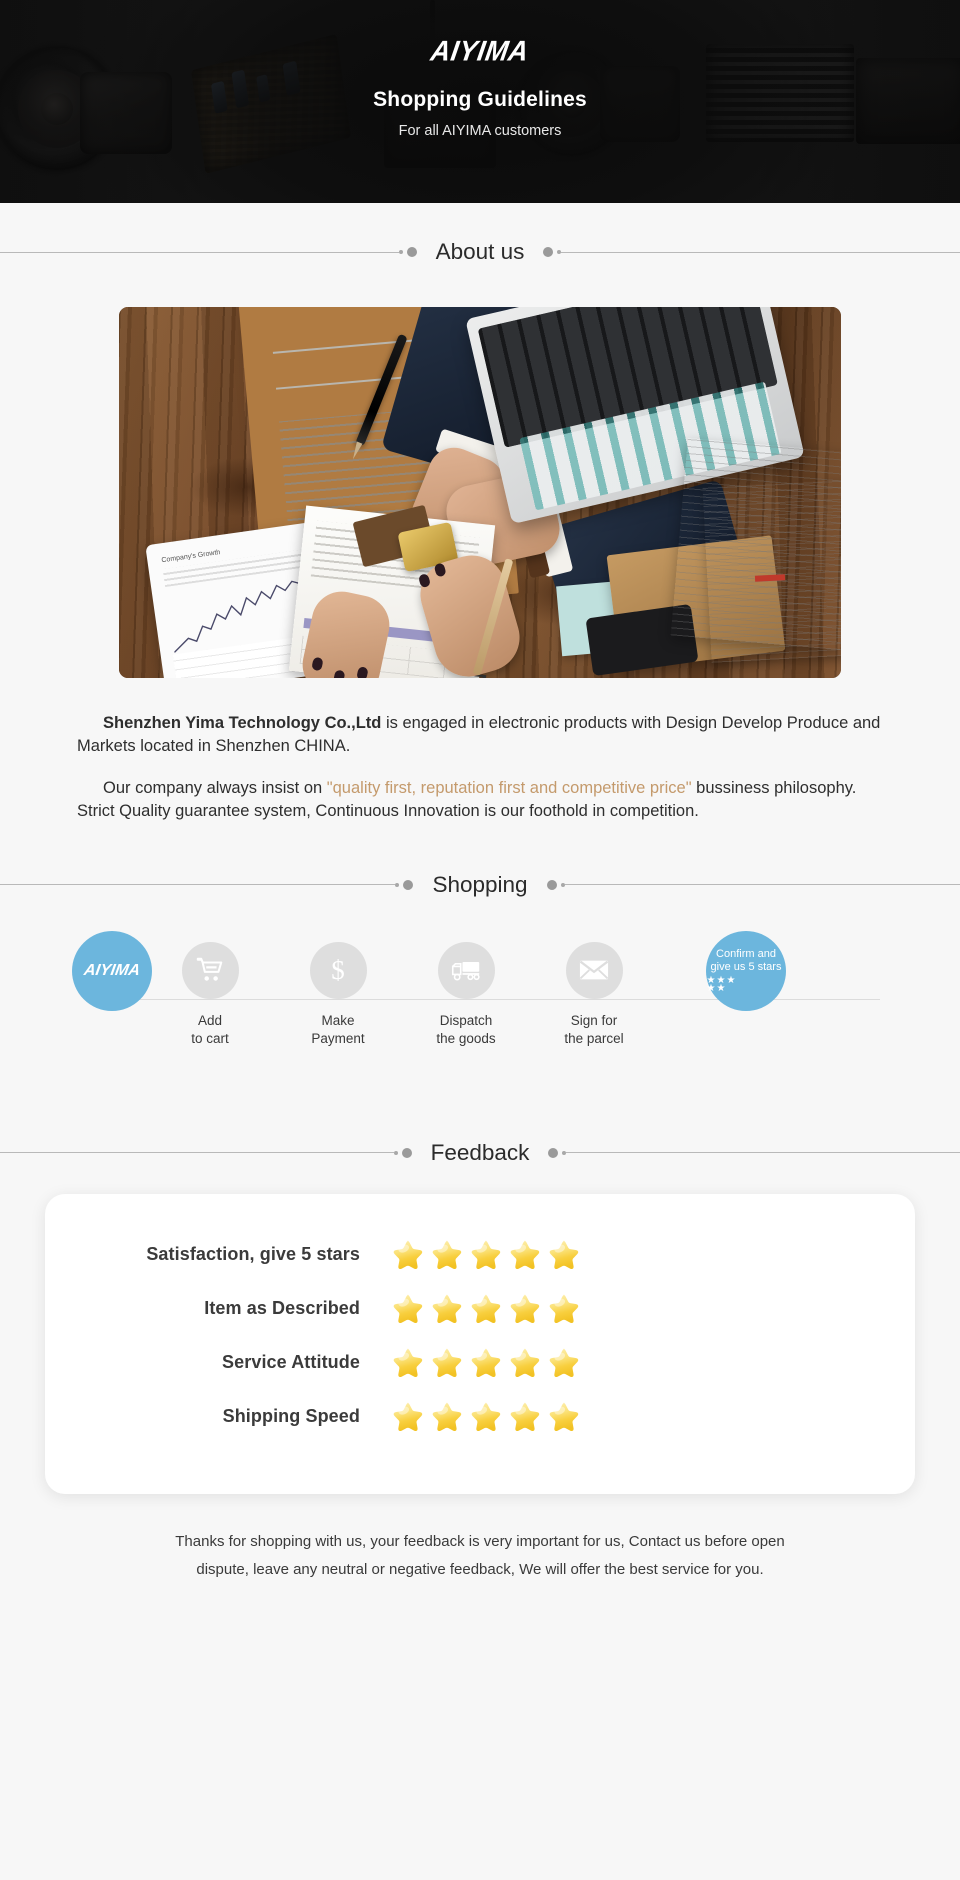  I want to click on envelope-icon, so click(594, 970).